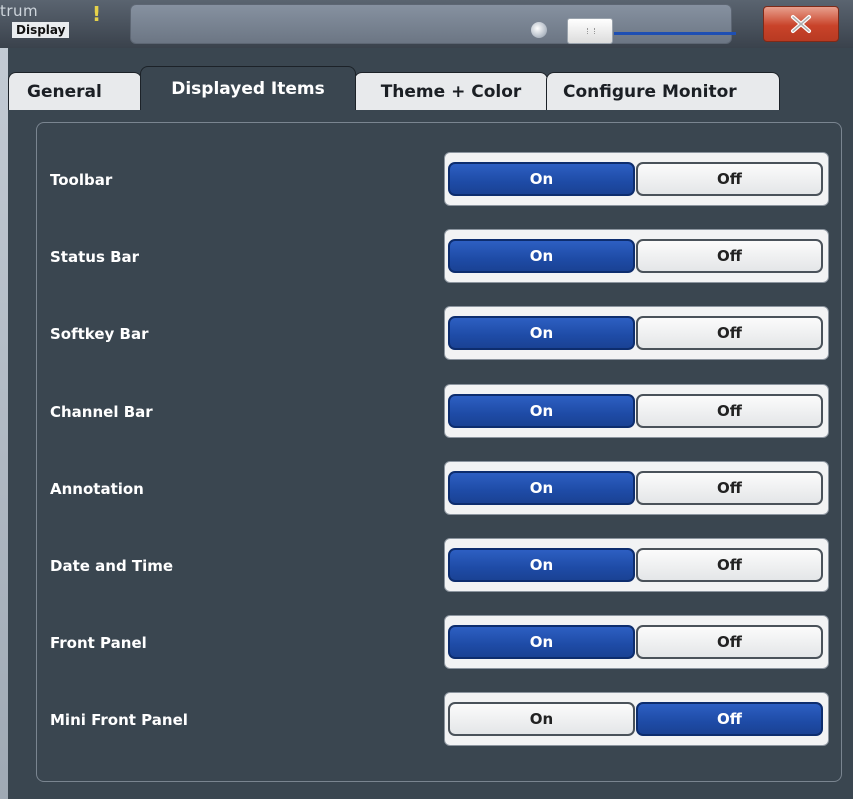 The image size is (853, 799). What do you see at coordinates (675, 33) in the screenshot?
I see `transparency-slider-track` at bounding box center [675, 33].